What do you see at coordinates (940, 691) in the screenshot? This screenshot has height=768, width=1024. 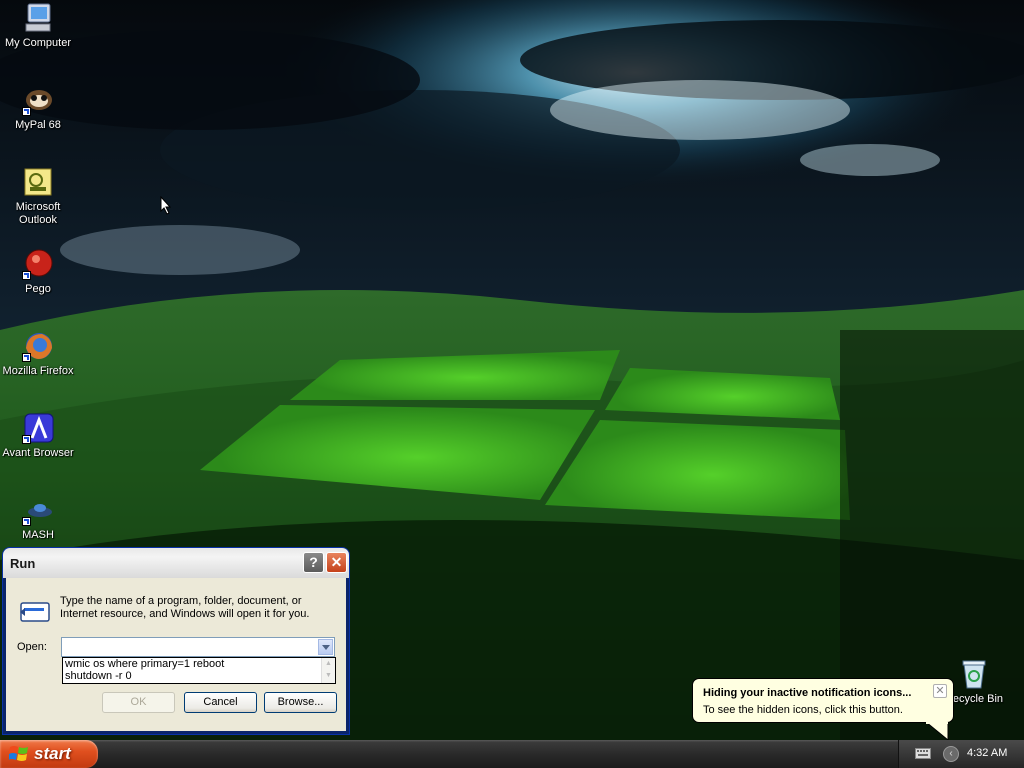 I see `close-icon: ✕` at bounding box center [940, 691].